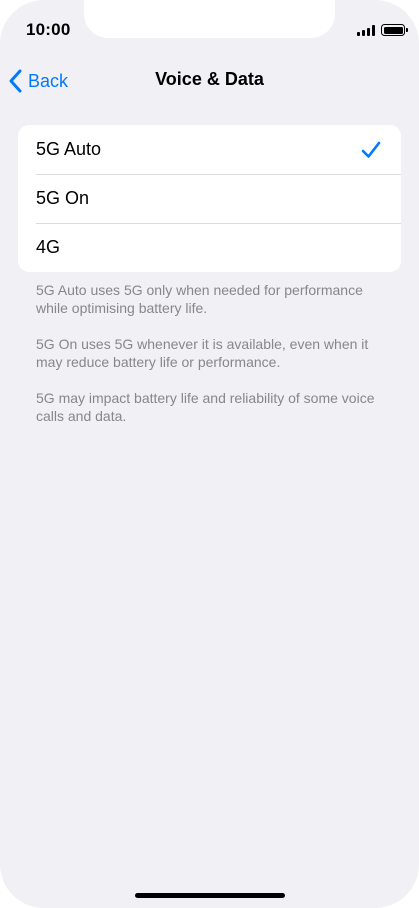  What do you see at coordinates (394, 30) in the screenshot?
I see `battery-icon` at bounding box center [394, 30].